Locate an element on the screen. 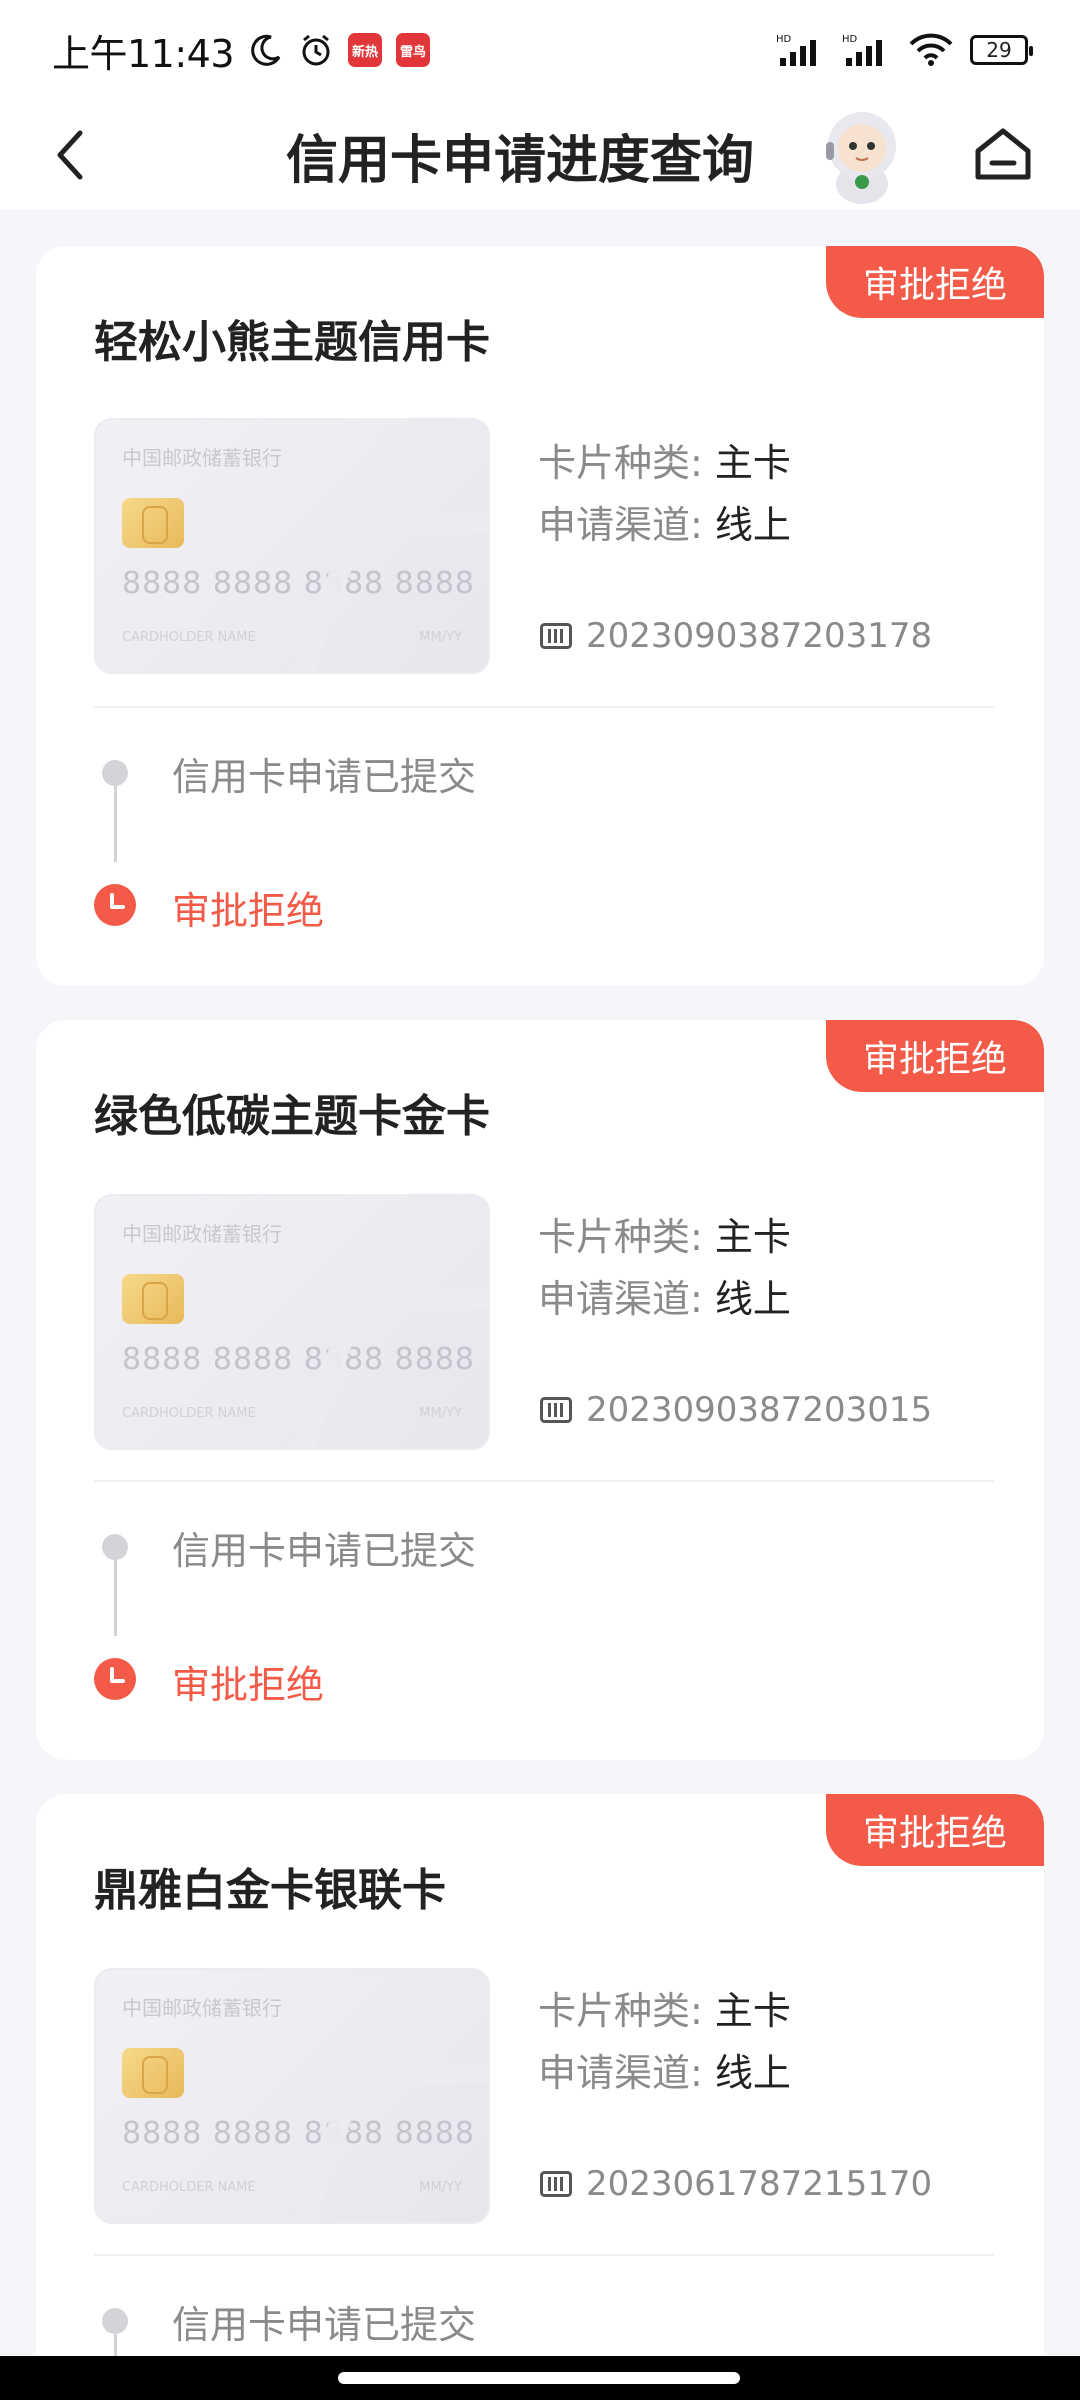 The image size is (1080, 2400). wifi-icon is located at coordinates (931, 50).